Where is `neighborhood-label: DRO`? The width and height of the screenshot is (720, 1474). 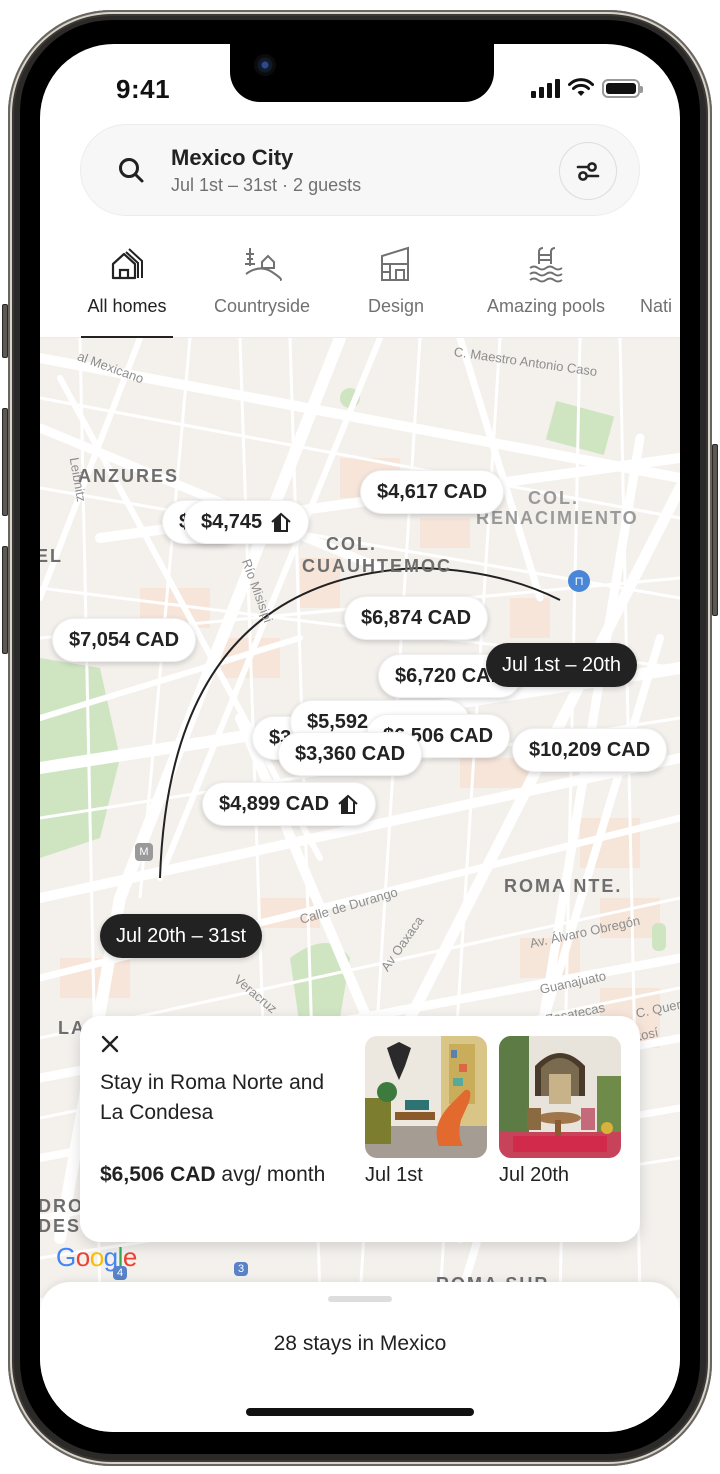 neighborhood-label: DRO is located at coordinates (62, 1206).